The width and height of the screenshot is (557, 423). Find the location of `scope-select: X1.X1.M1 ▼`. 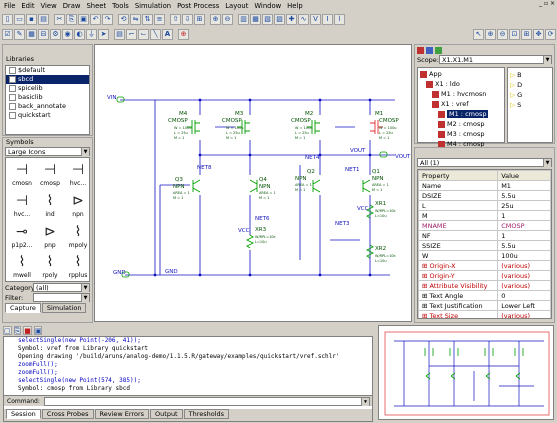

scope-select: X1.X1.M1 ▼ is located at coordinates (495, 59).